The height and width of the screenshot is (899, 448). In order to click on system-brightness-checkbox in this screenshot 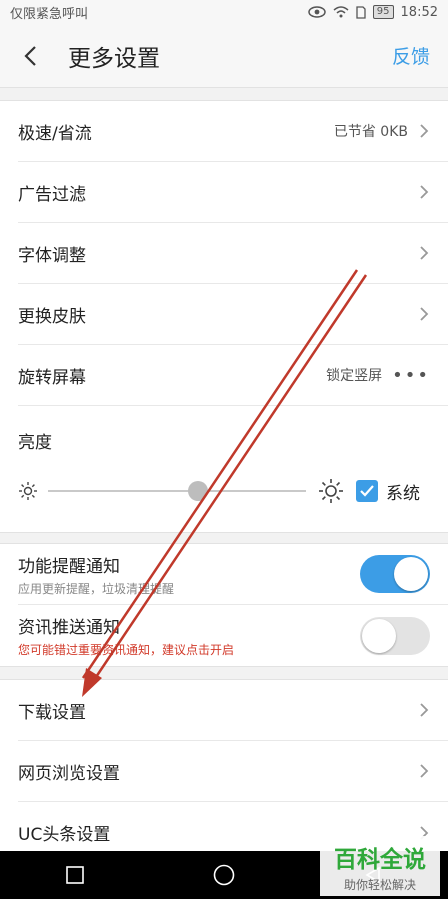, I will do `click(367, 491)`.